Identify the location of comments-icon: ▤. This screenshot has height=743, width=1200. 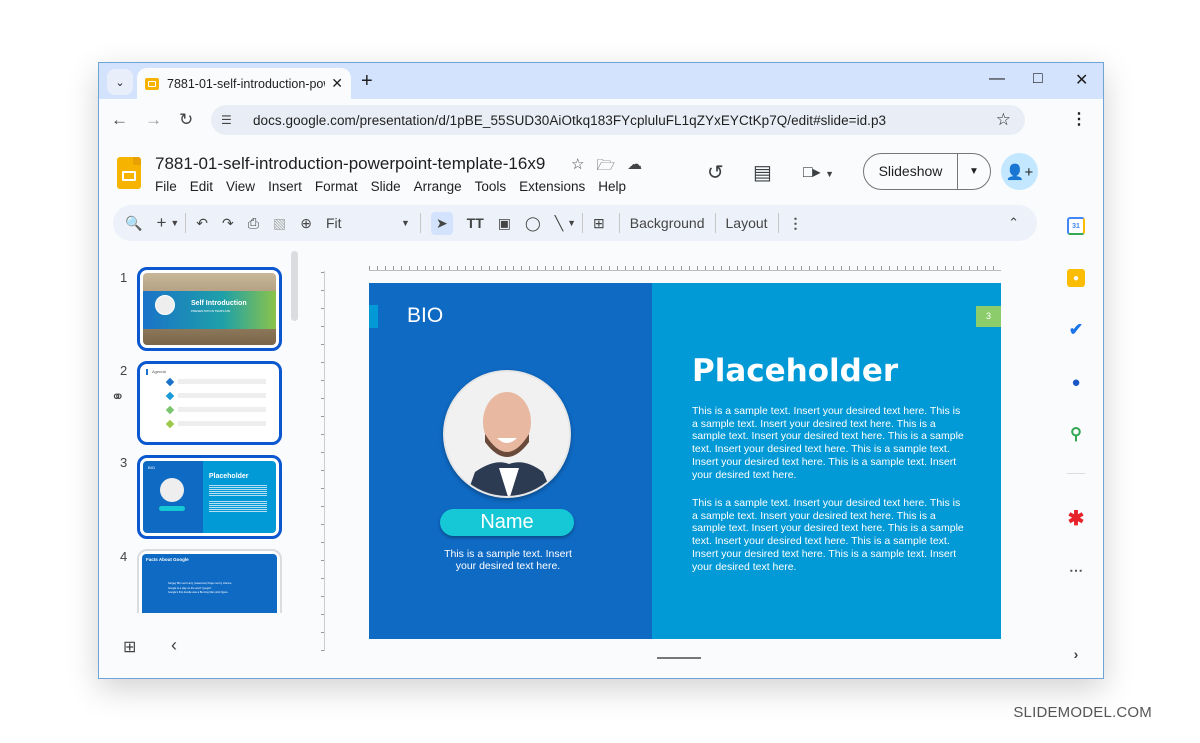
(762, 172).